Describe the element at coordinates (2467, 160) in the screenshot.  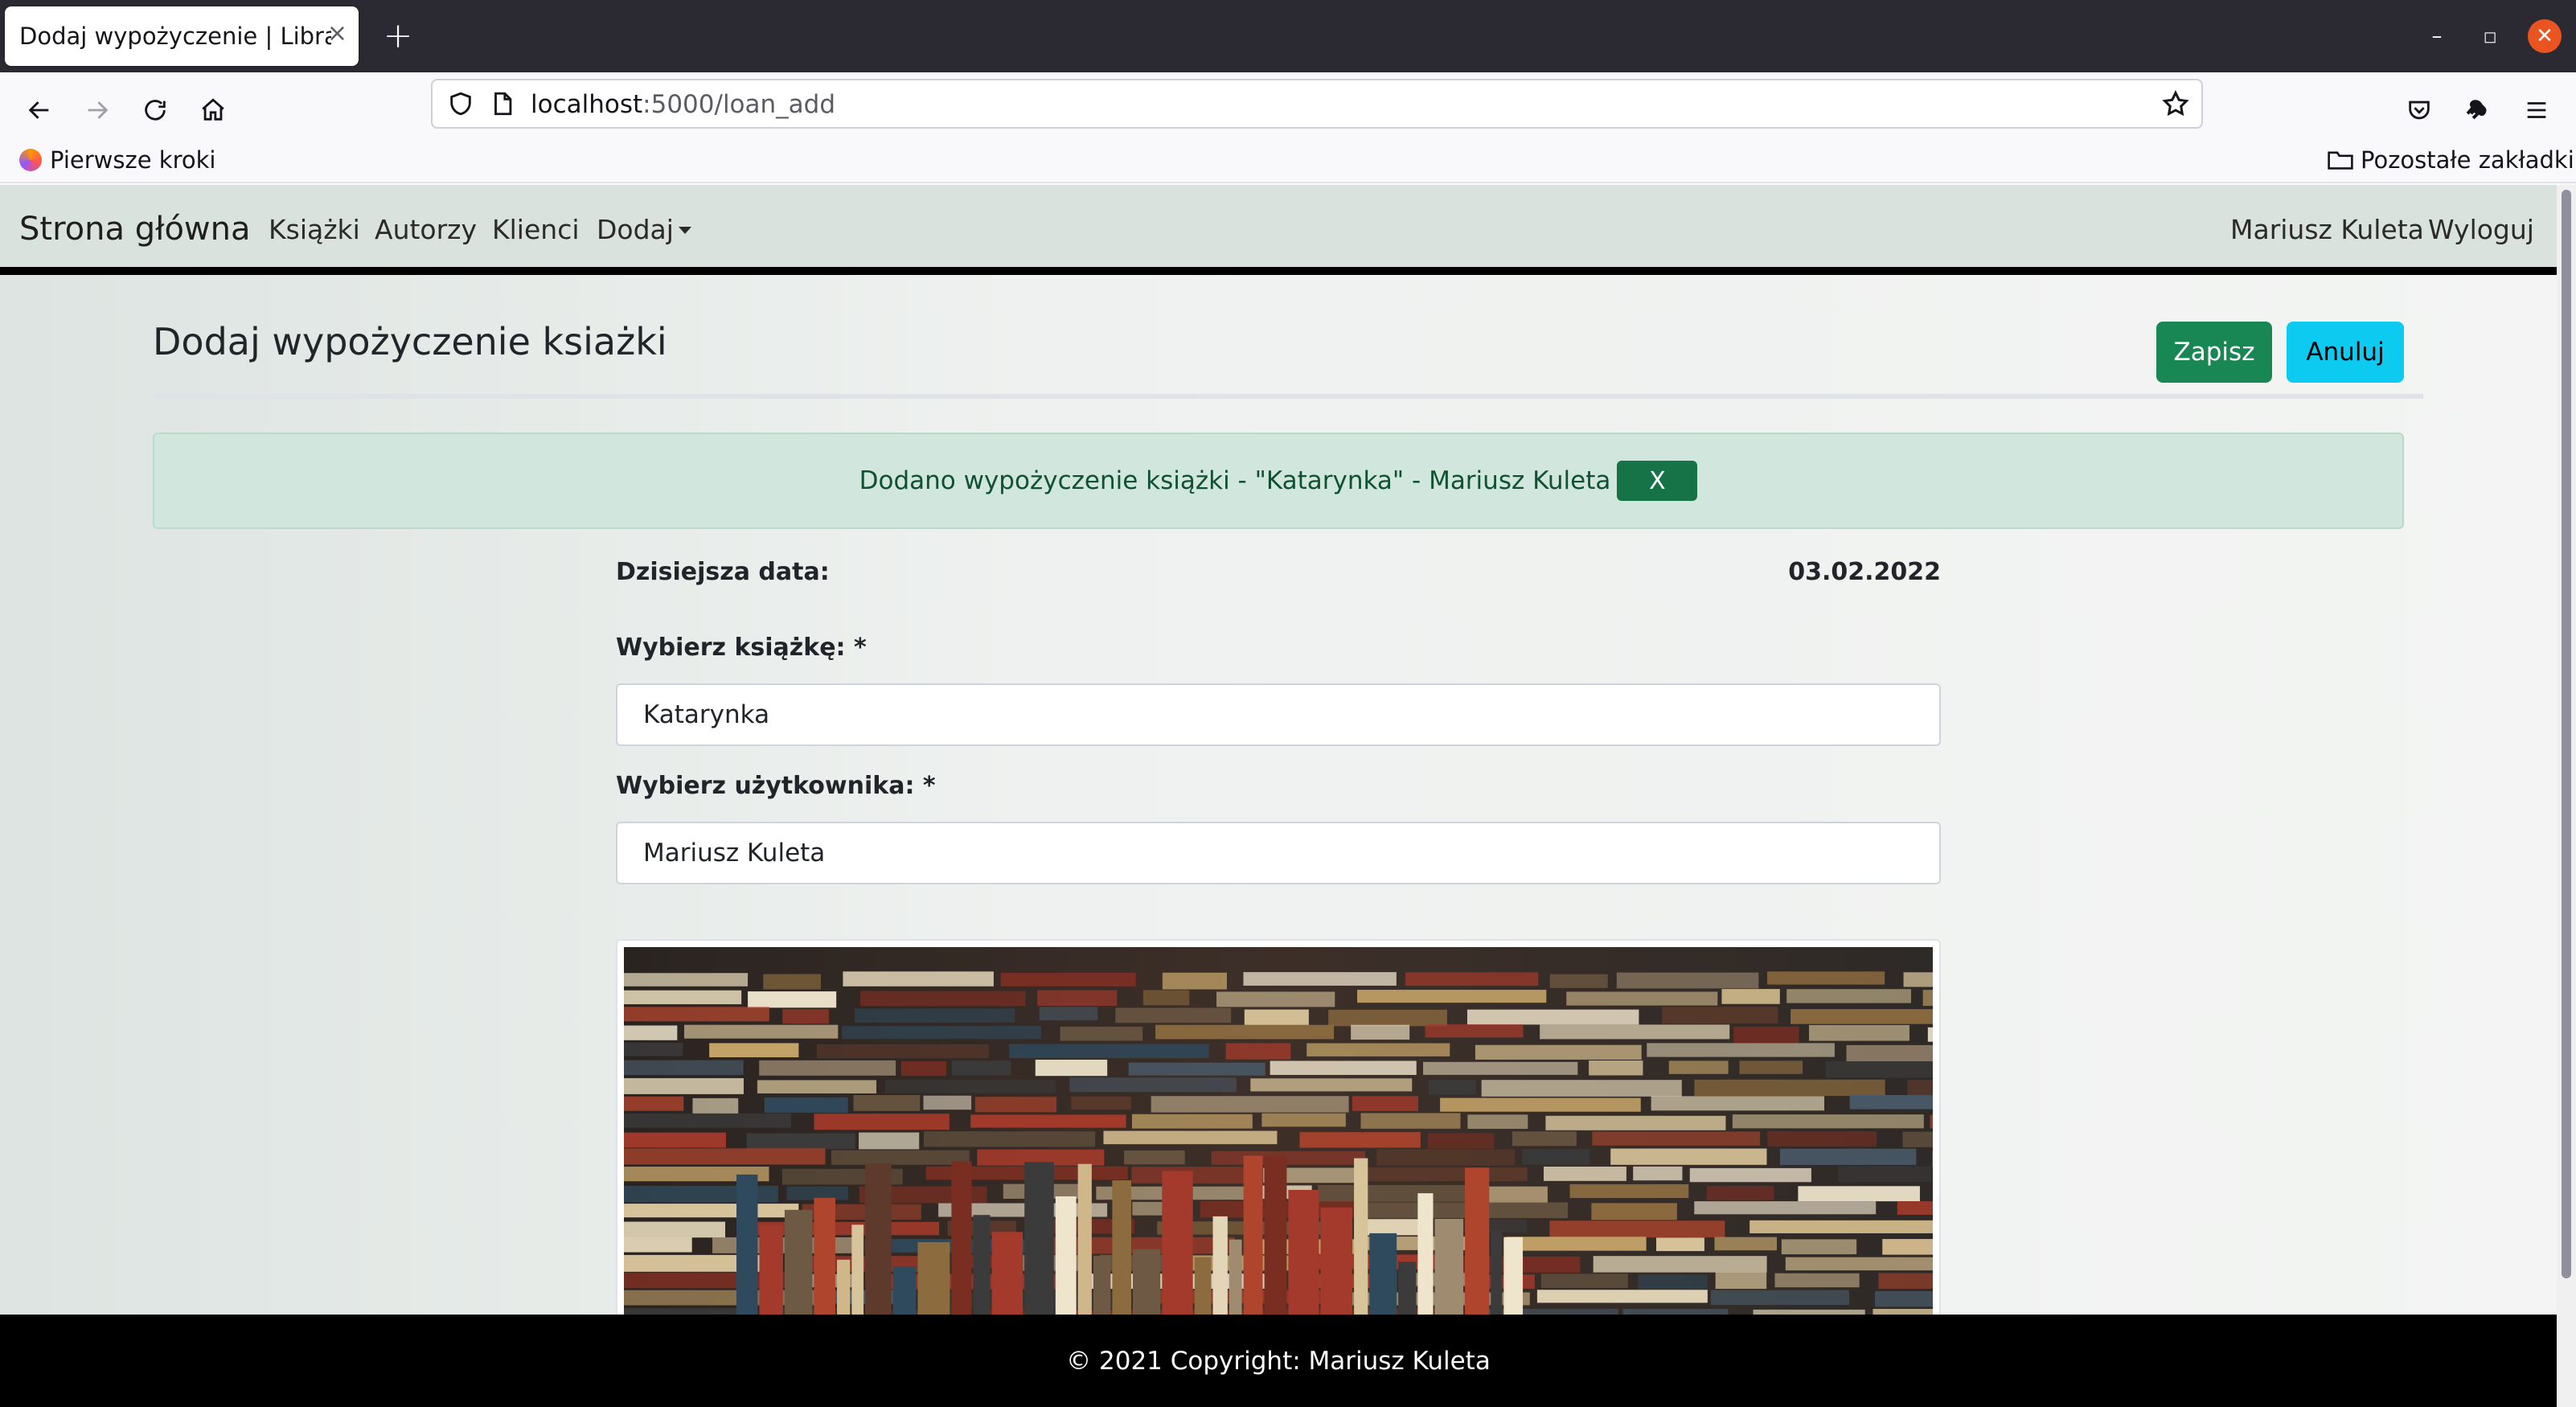
I see `bookmark-label: Pozostałe zakładki` at that location.